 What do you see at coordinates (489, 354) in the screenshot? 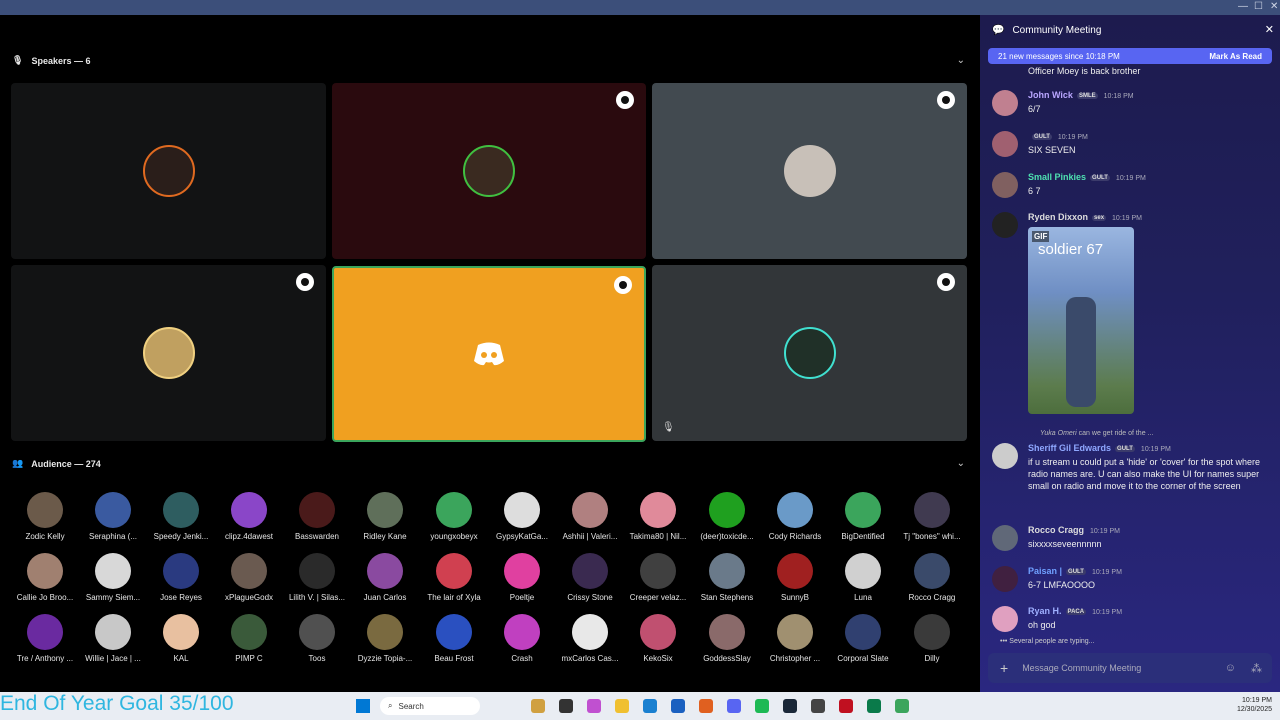
I see `speaker-tile-active` at bounding box center [489, 354].